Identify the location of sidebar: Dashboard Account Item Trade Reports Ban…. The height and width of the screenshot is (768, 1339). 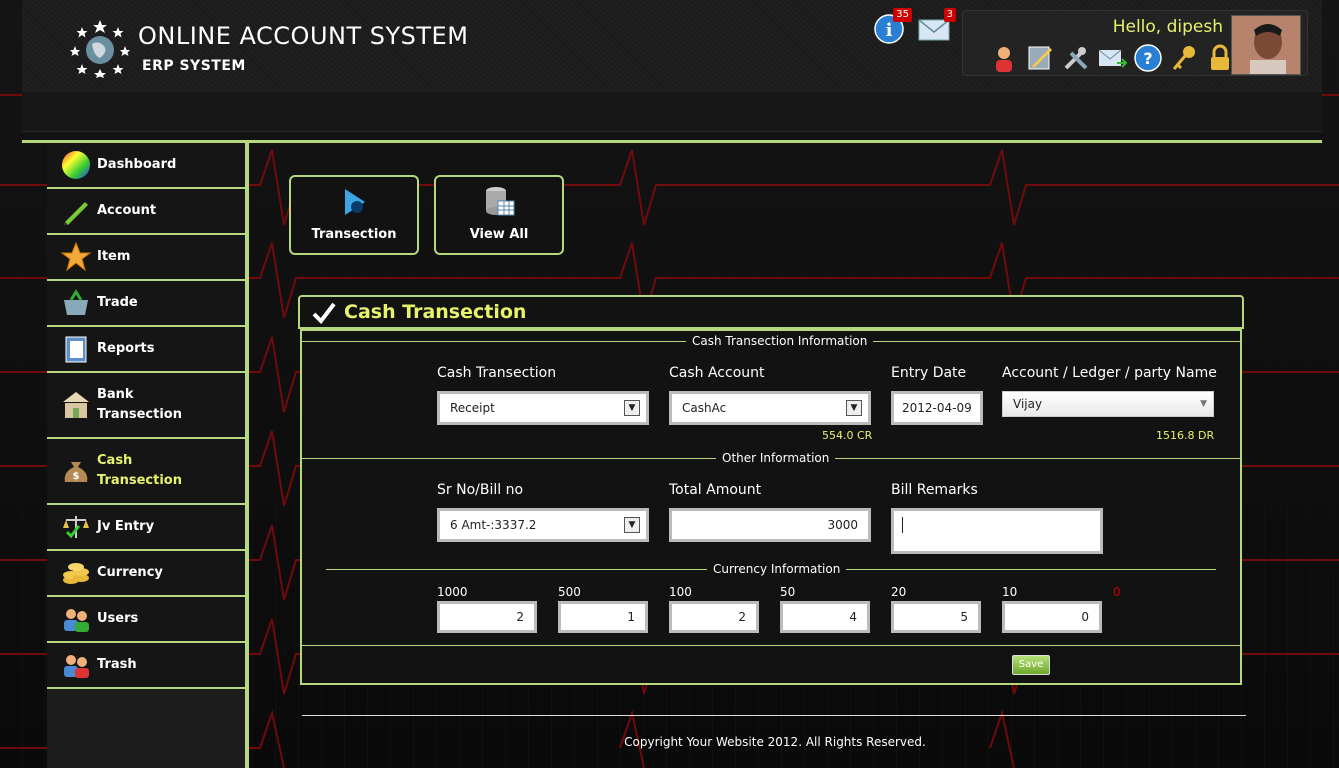
(148, 455).